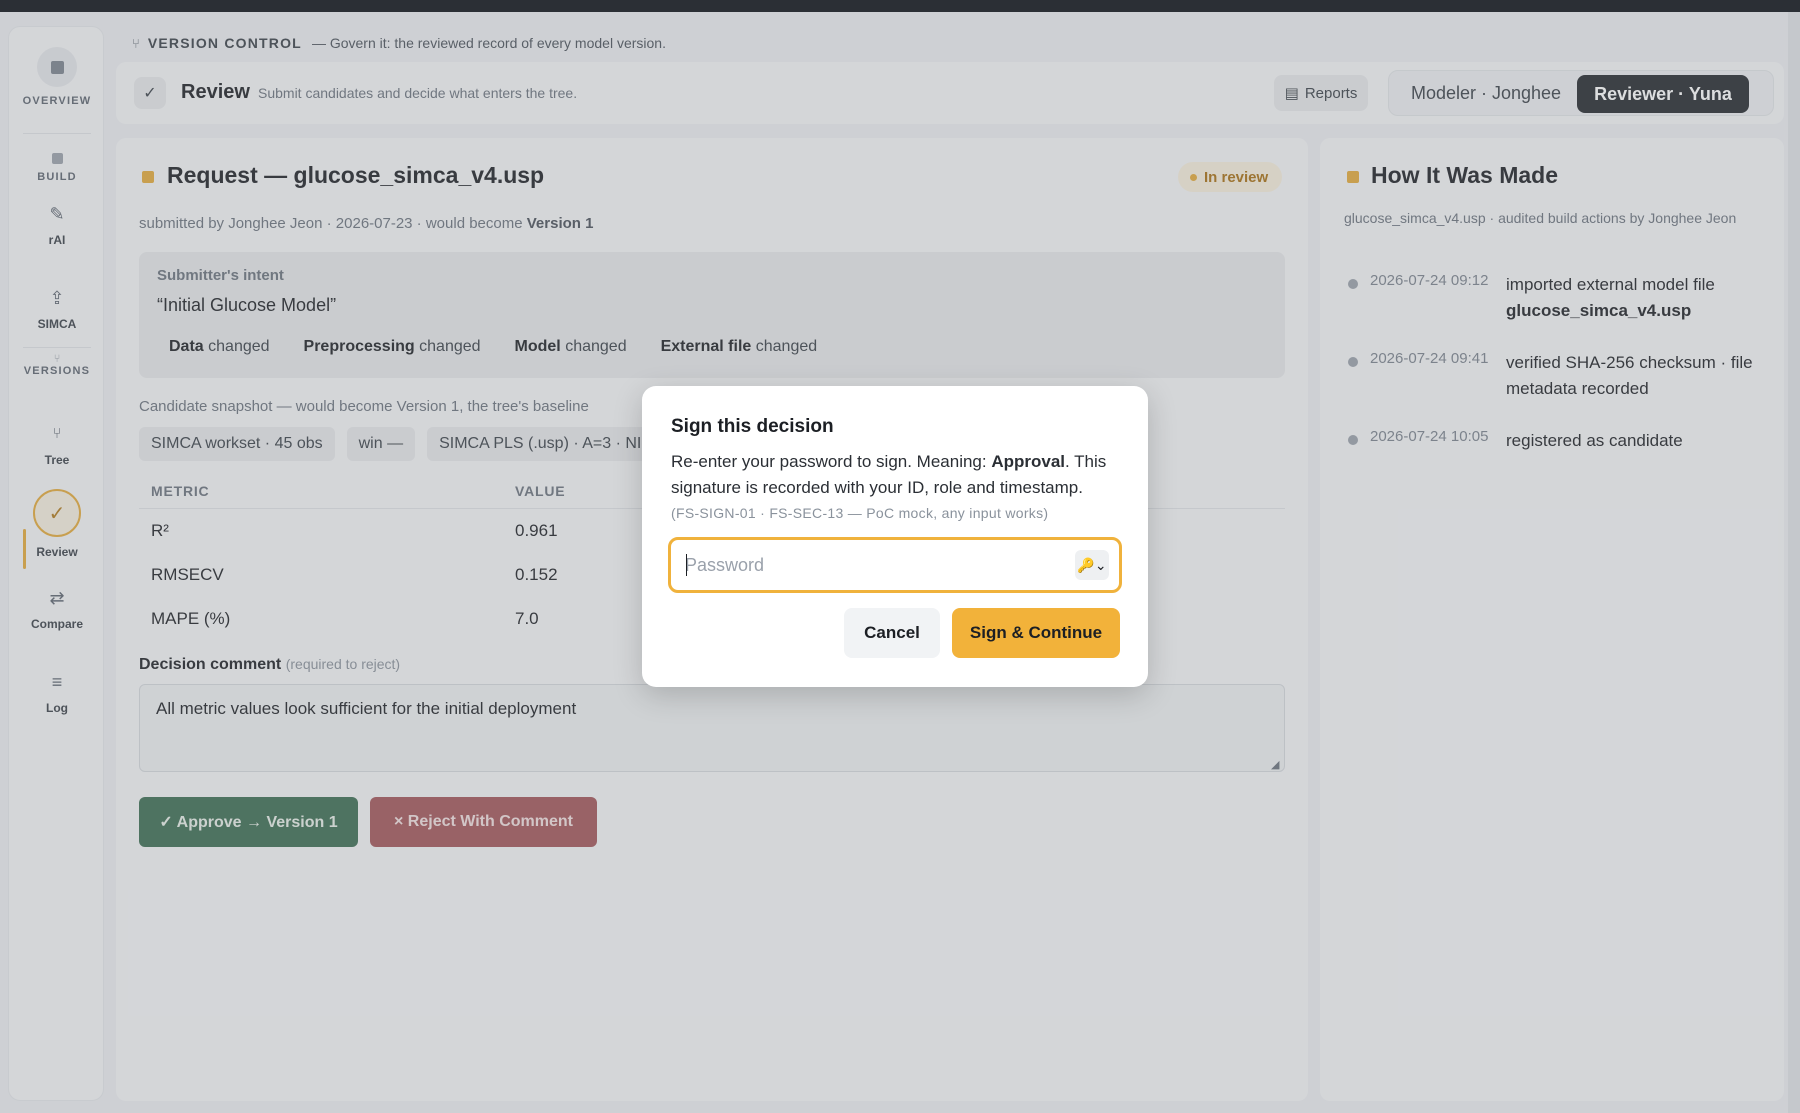 The height and width of the screenshot is (1113, 1800). I want to click on password-field: 🔑⌄, so click(895, 565).